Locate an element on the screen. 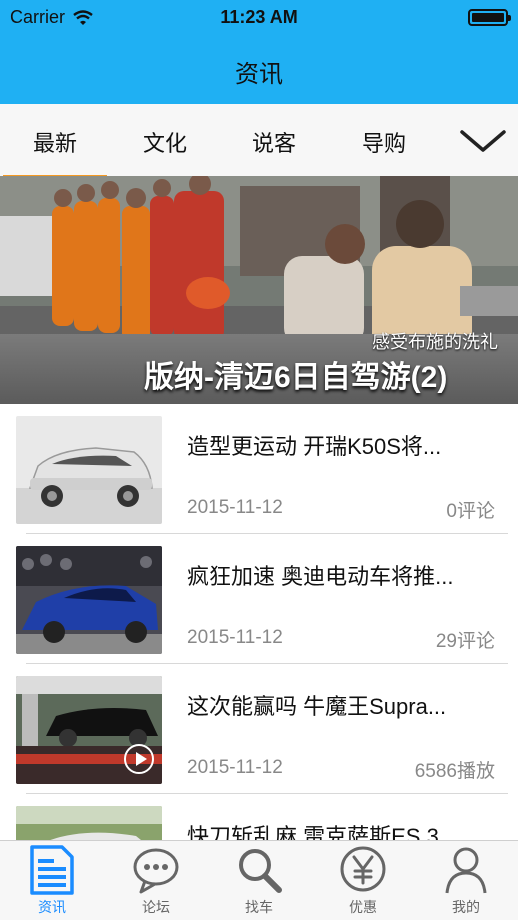 The height and width of the screenshot is (920, 518). bottom-tab-bar: 资讯 论坛 找车 优惠 我的 is located at coordinates (259, 880).